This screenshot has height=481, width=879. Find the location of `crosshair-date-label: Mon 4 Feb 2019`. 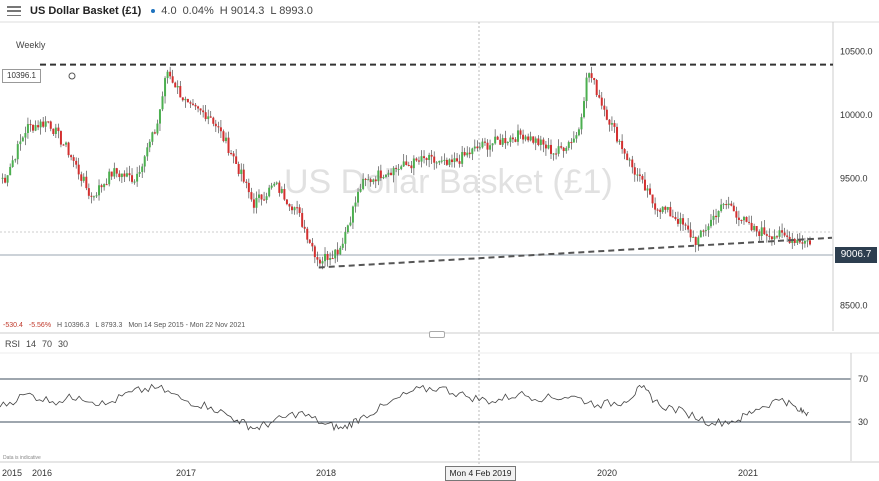

crosshair-date-label: Mon 4 Feb 2019 is located at coordinates (480, 473).